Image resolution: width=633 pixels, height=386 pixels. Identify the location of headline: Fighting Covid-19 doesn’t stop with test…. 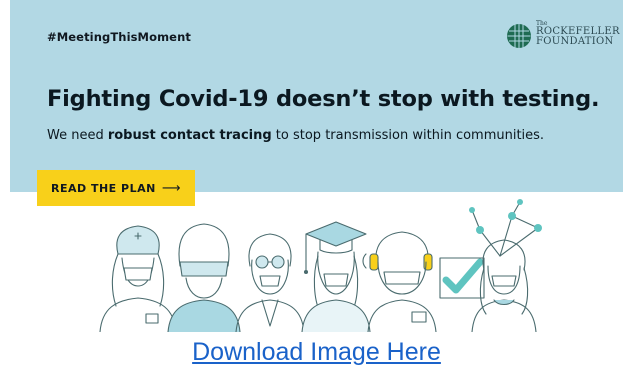
(323, 99).